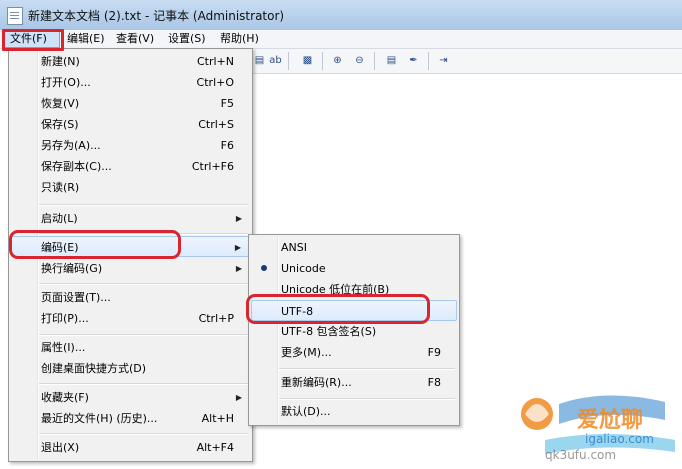  I want to click on menu-item-launch: 启动(L) ▶, so click(130, 218).